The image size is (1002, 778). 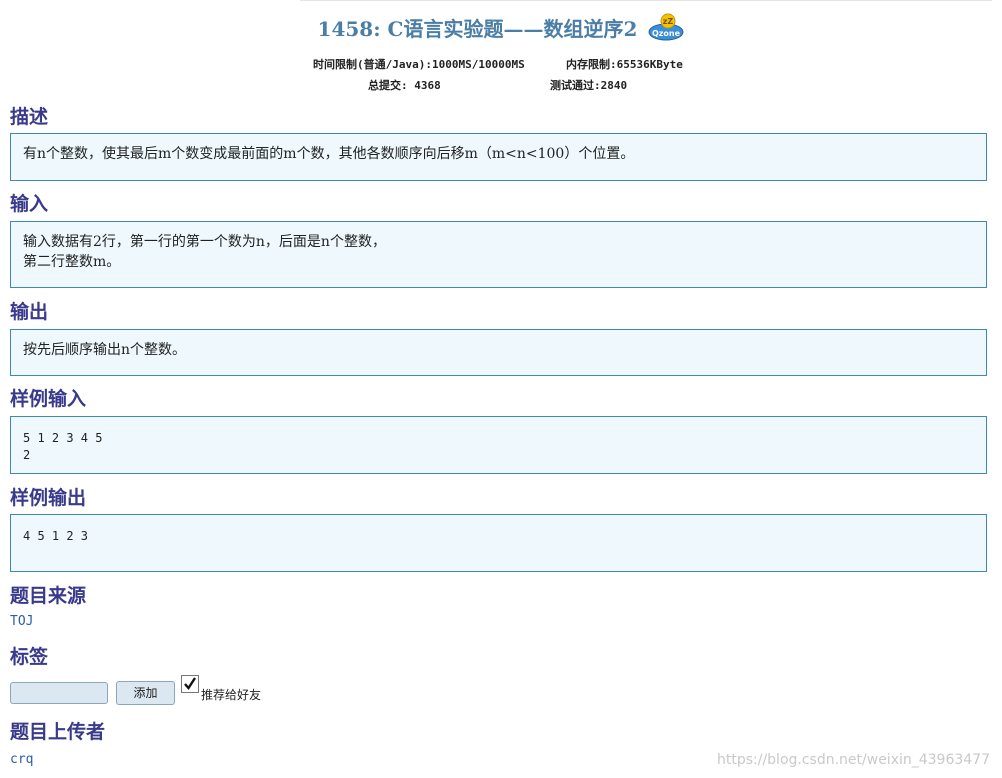 I want to click on total-submissions: 总提交: 4368, so click(x=404, y=85).